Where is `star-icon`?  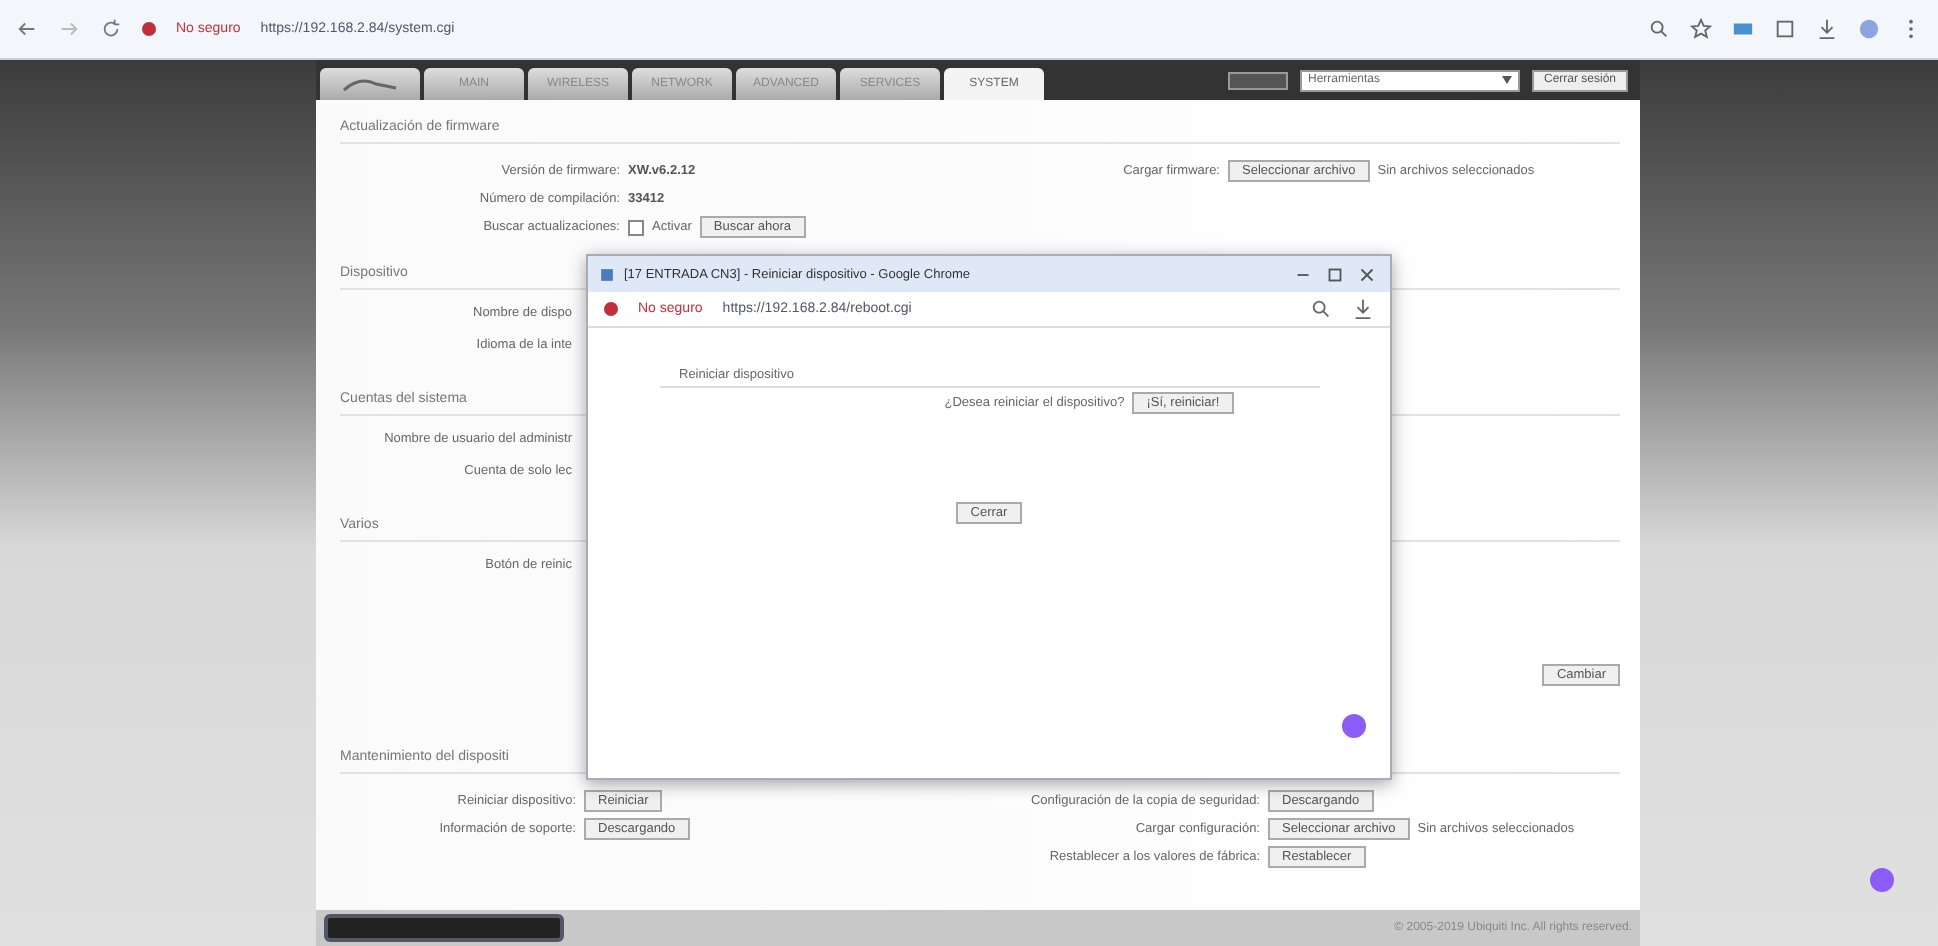 star-icon is located at coordinates (1701, 29).